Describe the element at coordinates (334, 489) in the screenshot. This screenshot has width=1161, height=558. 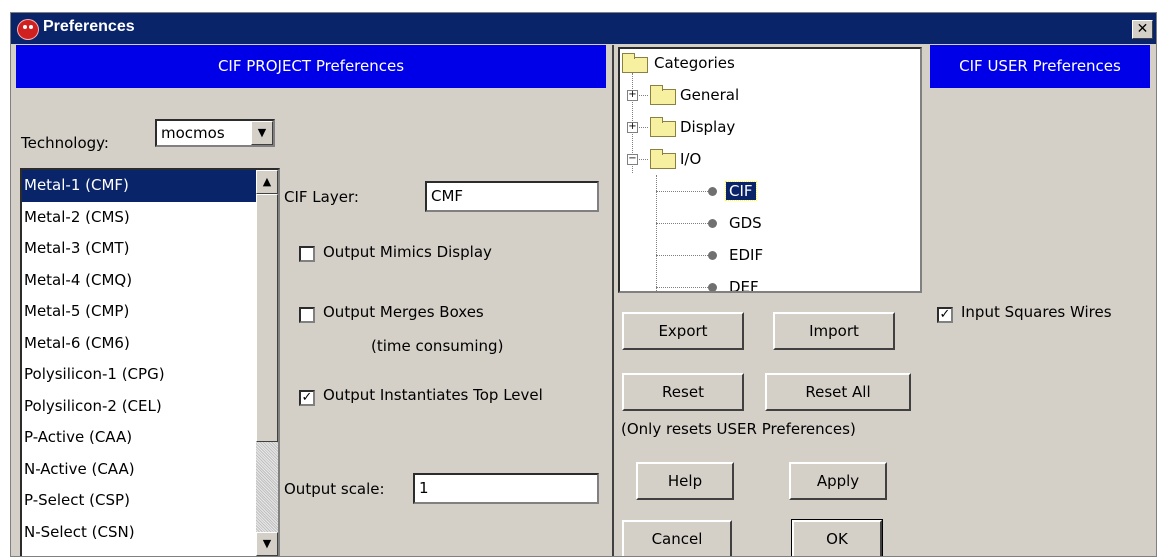
I see `scale-label: Output scale:` at that location.